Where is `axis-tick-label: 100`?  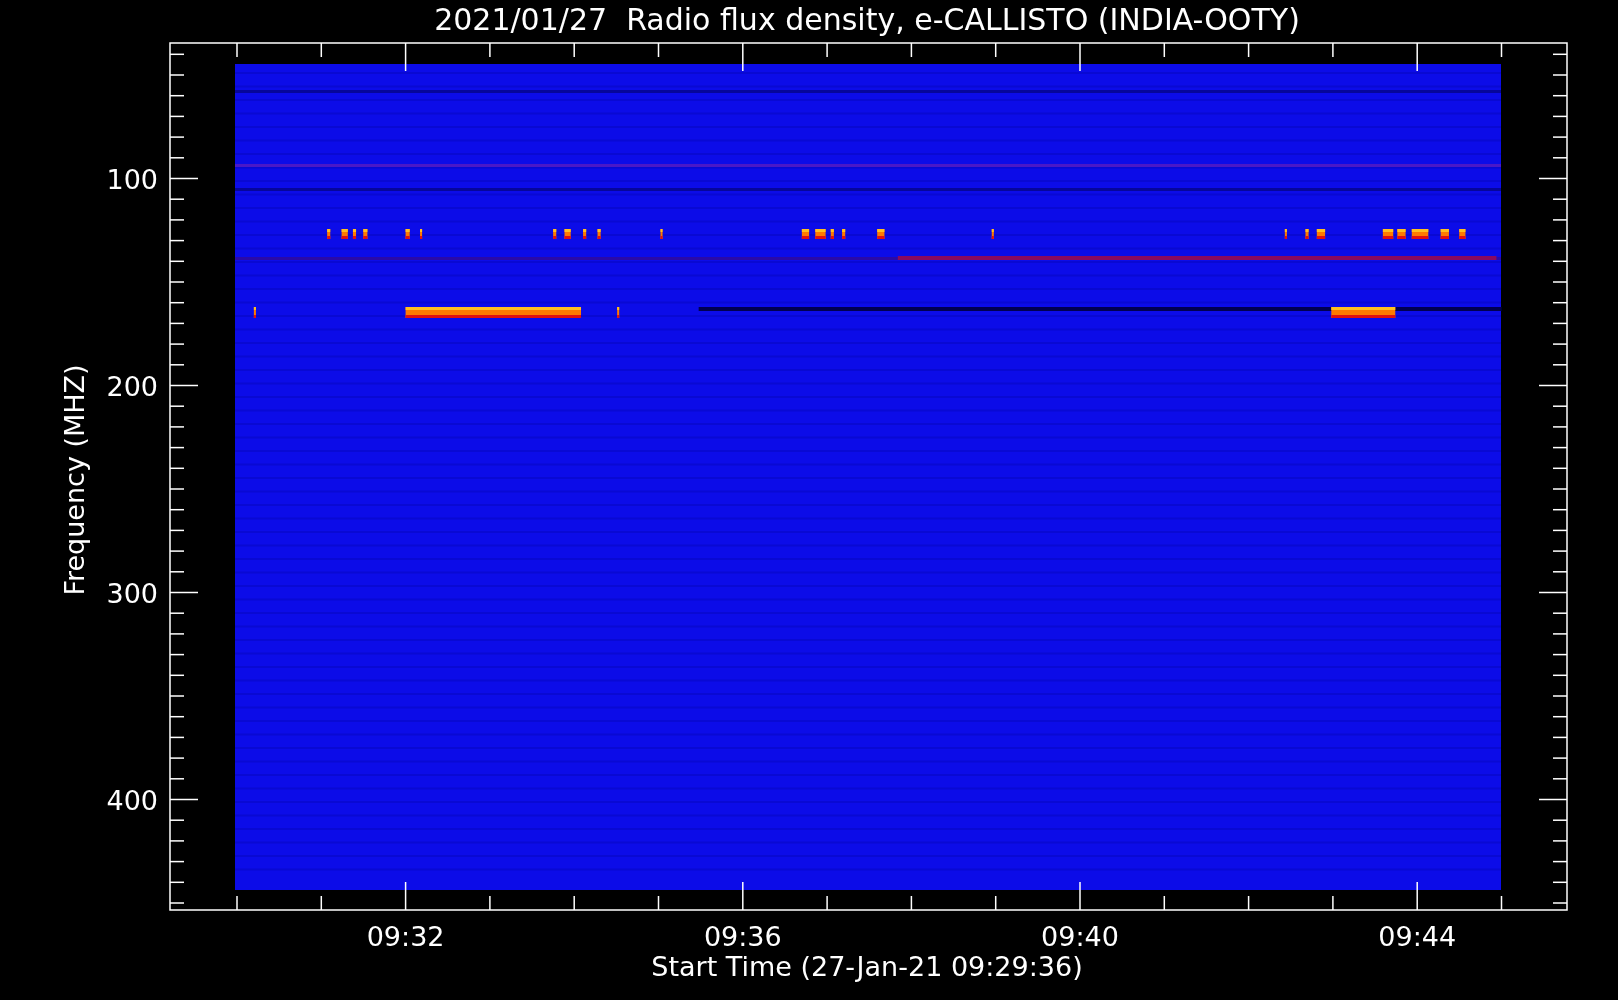
axis-tick-label: 100 is located at coordinates (132, 179).